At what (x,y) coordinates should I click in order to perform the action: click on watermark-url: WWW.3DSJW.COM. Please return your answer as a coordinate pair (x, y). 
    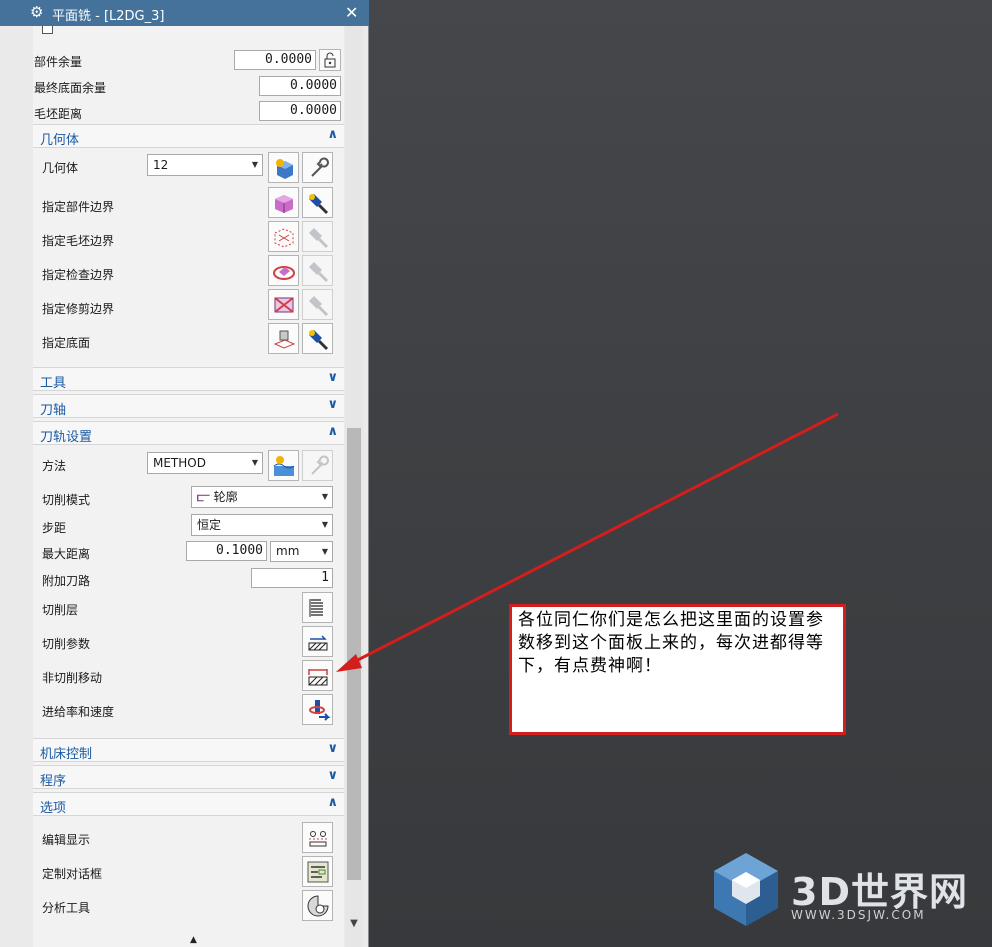
    Looking at the image, I should click on (858, 915).